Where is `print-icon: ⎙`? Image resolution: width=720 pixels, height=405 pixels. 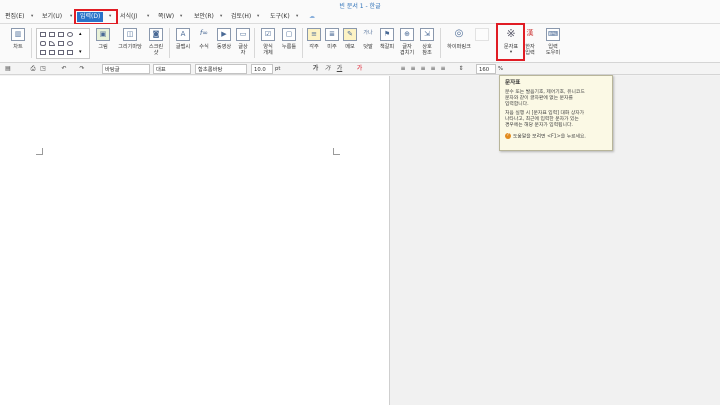 print-icon: ⎙ is located at coordinates (33, 69).